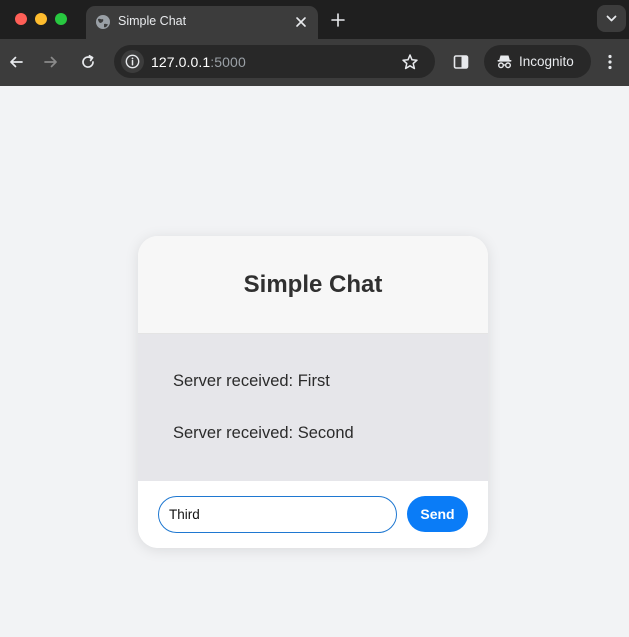 The width and height of the screenshot is (629, 637). Describe the element at coordinates (61, 19) in the screenshot. I see `window-zoom-button` at that location.